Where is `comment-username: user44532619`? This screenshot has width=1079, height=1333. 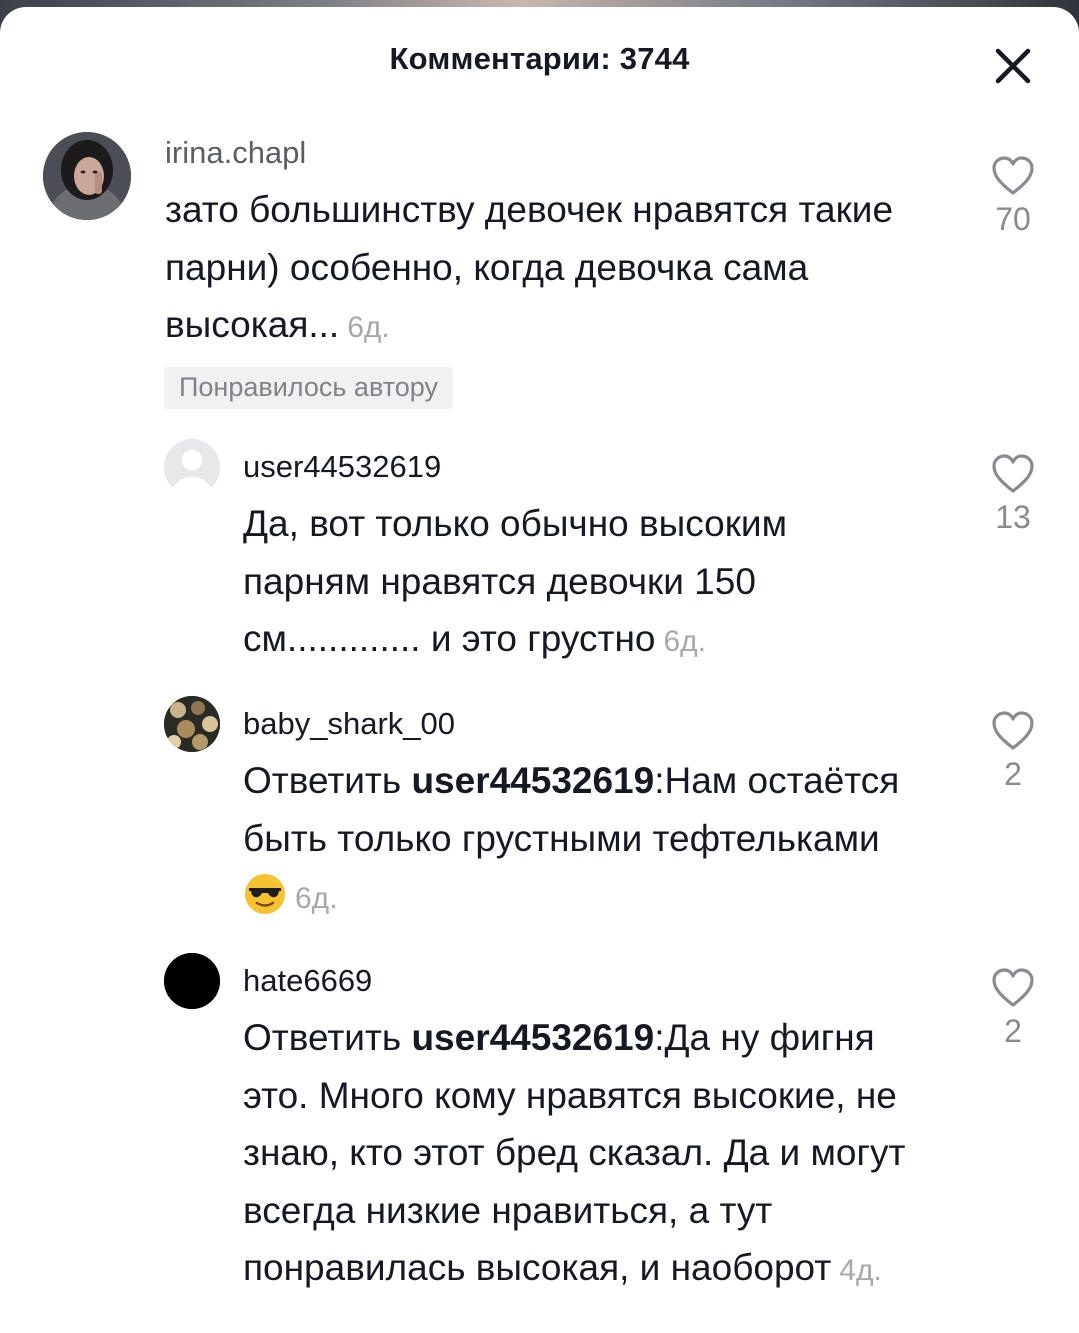
comment-username: user44532619 is located at coordinates (342, 467).